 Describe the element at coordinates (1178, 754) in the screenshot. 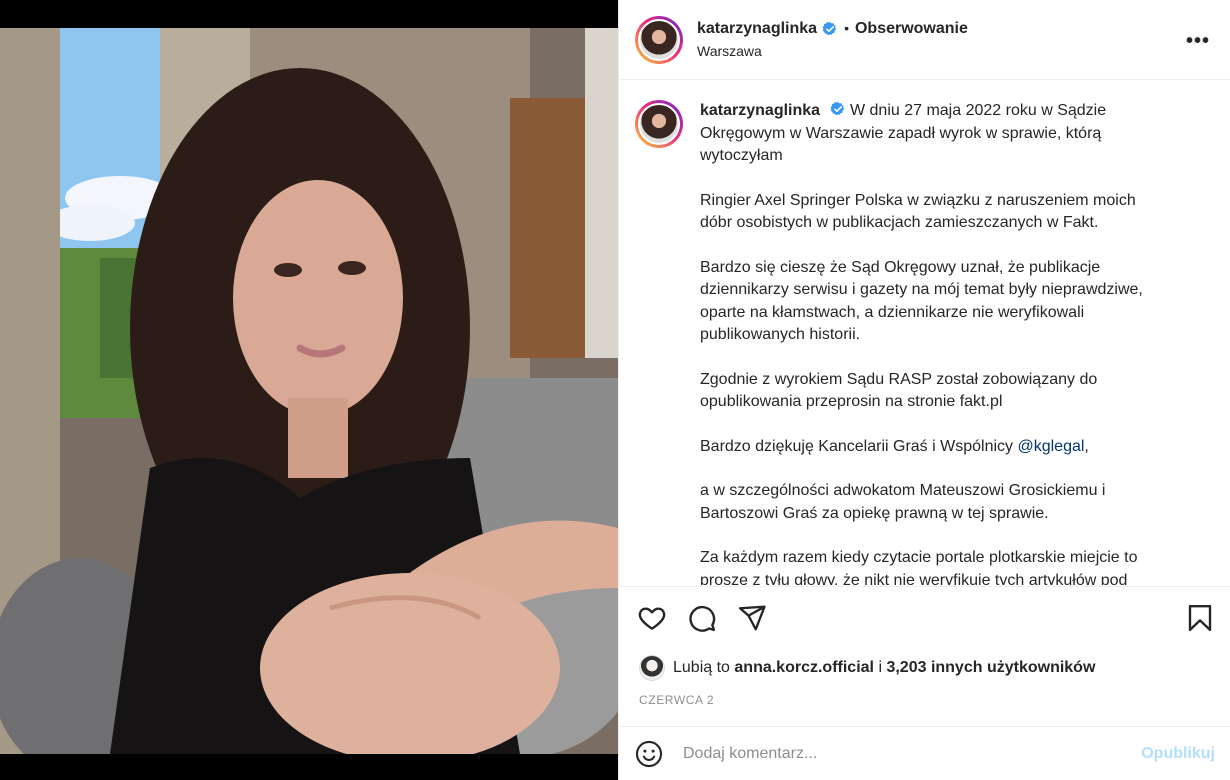

I see `publish-button: Opublikuj` at that location.